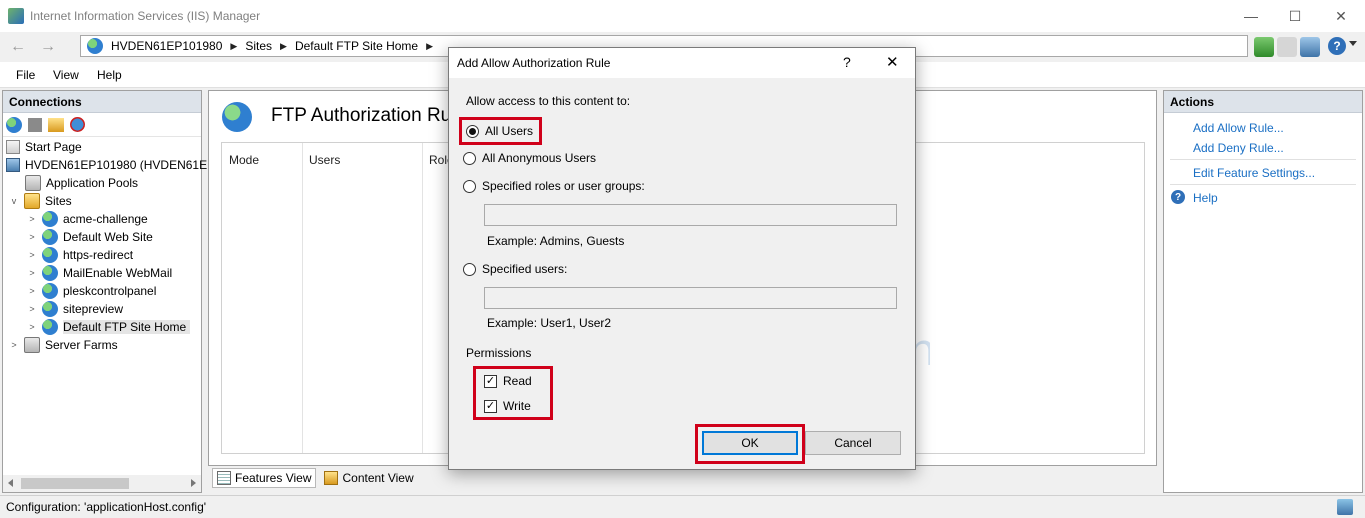 The image size is (1365, 518). What do you see at coordinates (244, 160) in the screenshot?
I see `column-header-mode: Mode` at bounding box center [244, 160].